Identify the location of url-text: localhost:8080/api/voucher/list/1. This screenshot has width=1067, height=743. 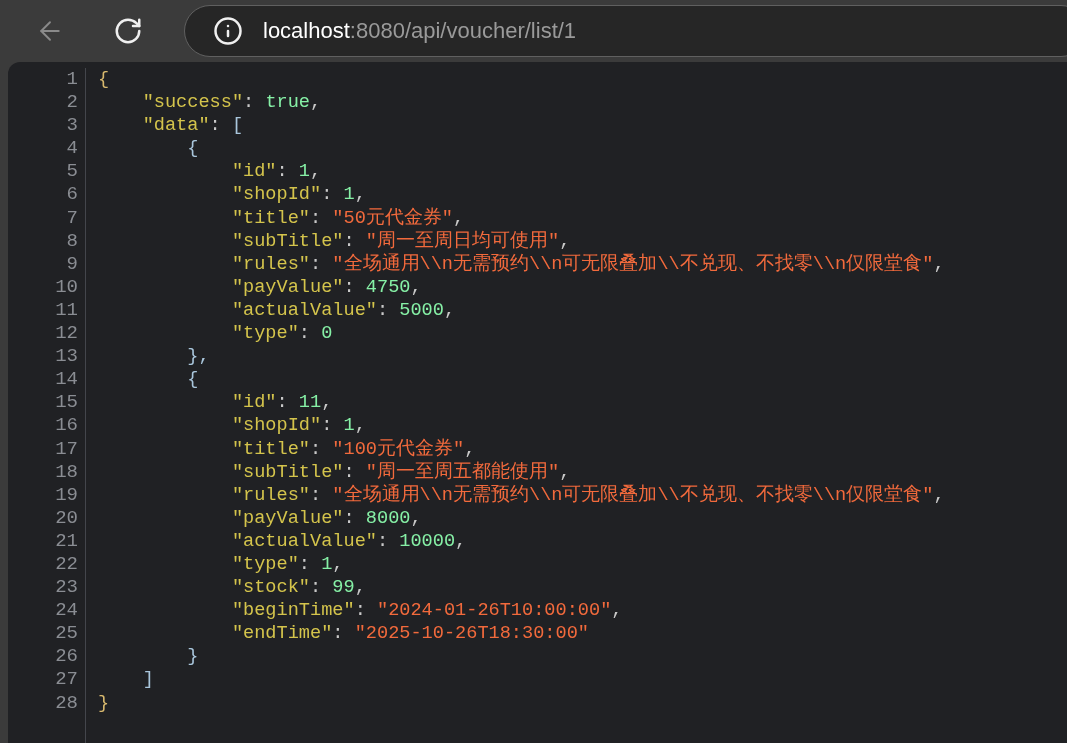
(420, 31).